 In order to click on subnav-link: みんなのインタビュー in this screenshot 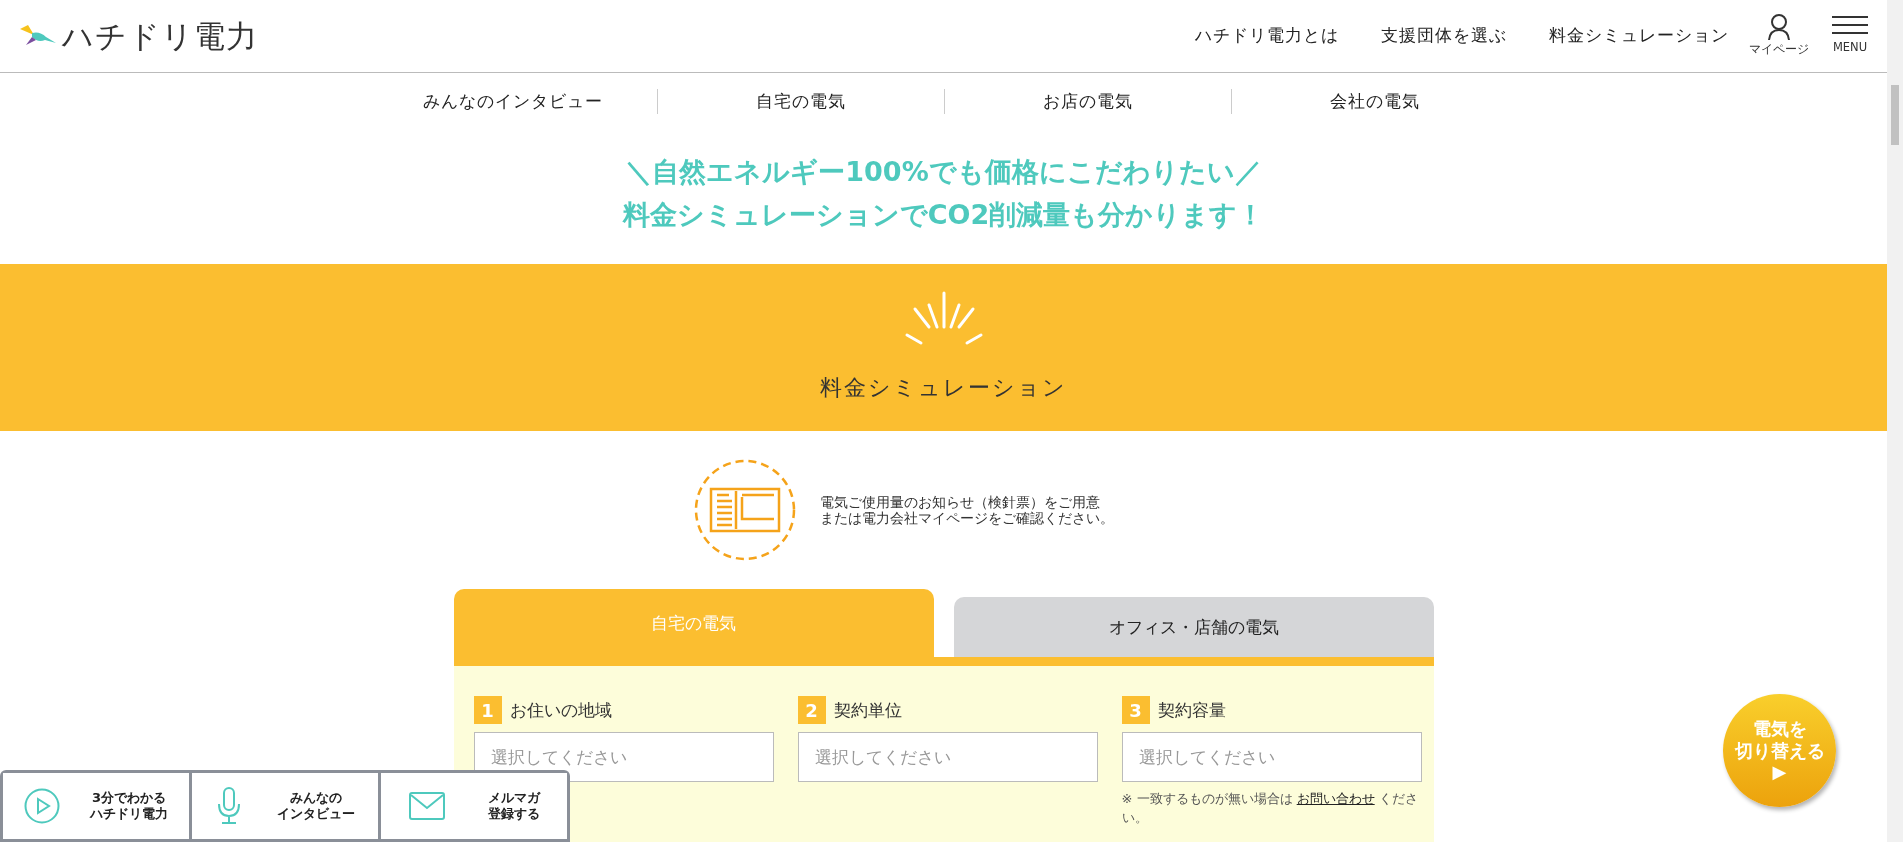, I will do `click(513, 101)`.